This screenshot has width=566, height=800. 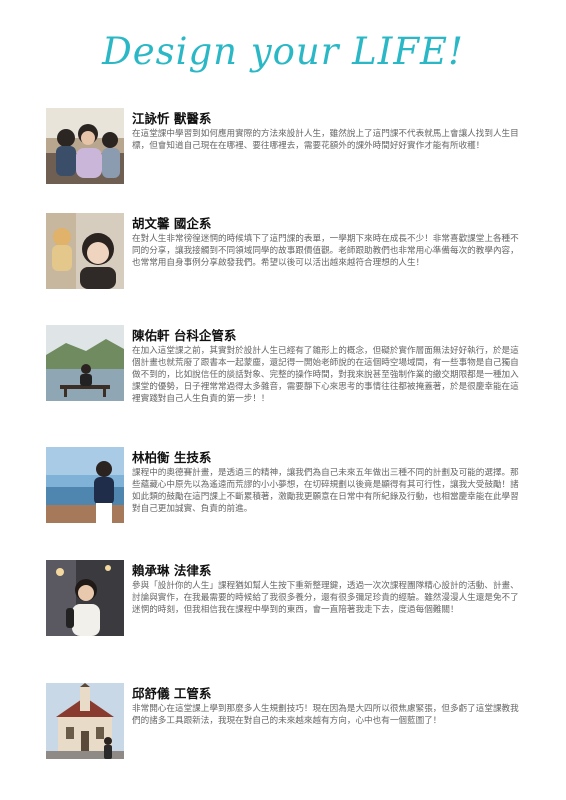 I want to click on student-name: 胡文馨 國企系, so click(x=172, y=223).